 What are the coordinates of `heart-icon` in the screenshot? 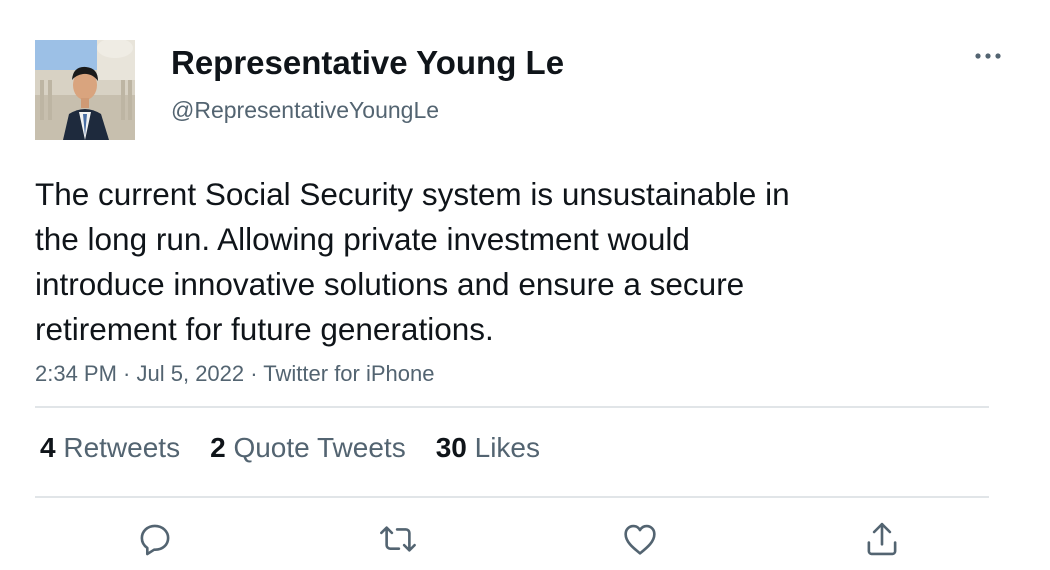 It's located at (640, 539).